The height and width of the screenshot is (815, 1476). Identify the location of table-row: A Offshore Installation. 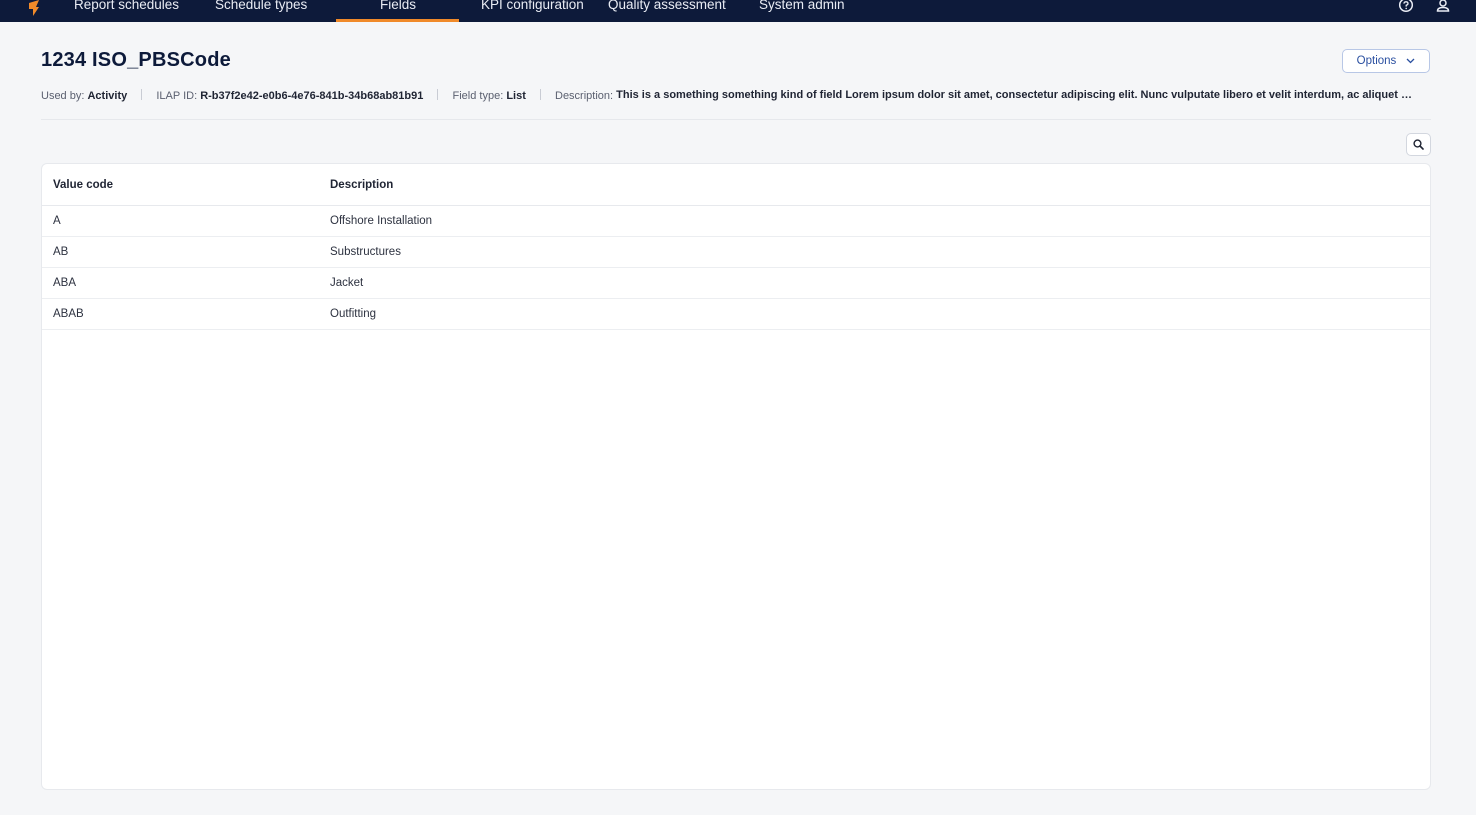
(736, 221).